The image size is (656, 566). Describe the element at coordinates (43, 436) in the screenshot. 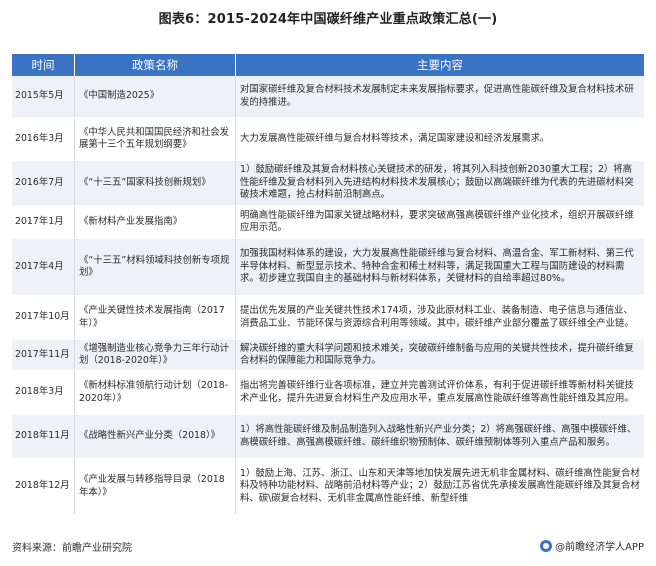

I see `cell-time: 2018年11月` at that location.